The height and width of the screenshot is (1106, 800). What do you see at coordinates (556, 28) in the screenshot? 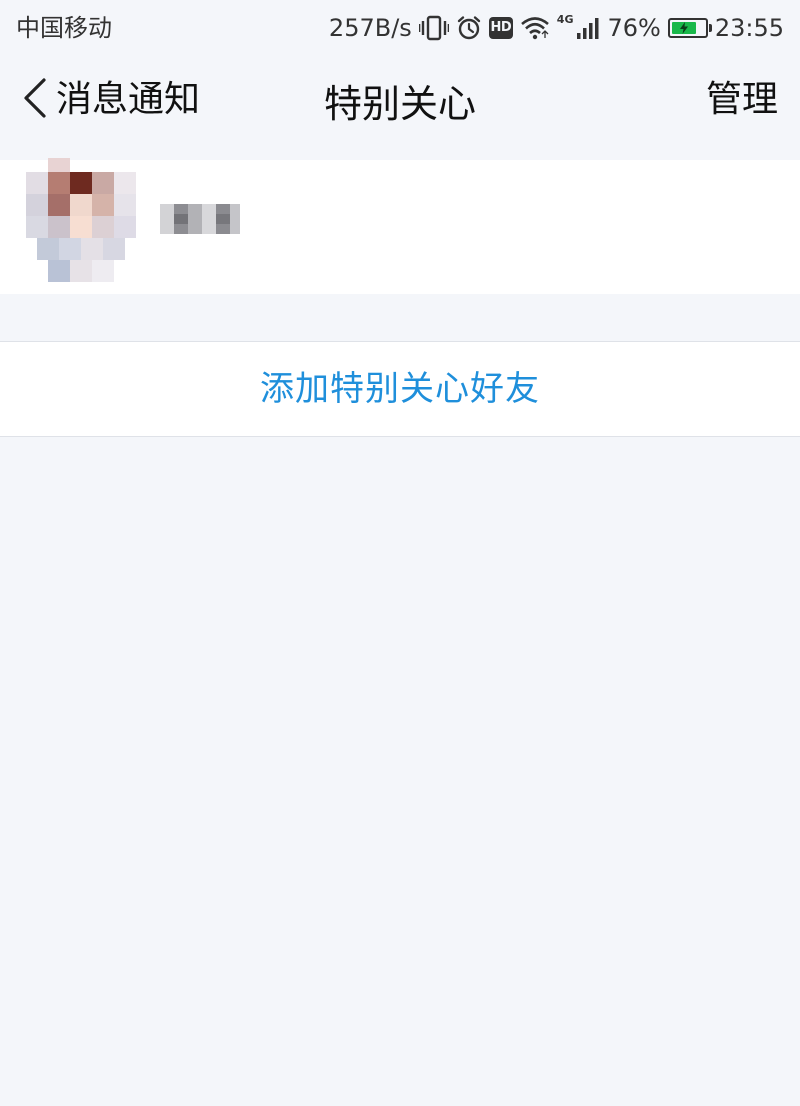
I see `status-indicators: 257B/s HD 4G 76% 23:55` at bounding box center [556, 28].